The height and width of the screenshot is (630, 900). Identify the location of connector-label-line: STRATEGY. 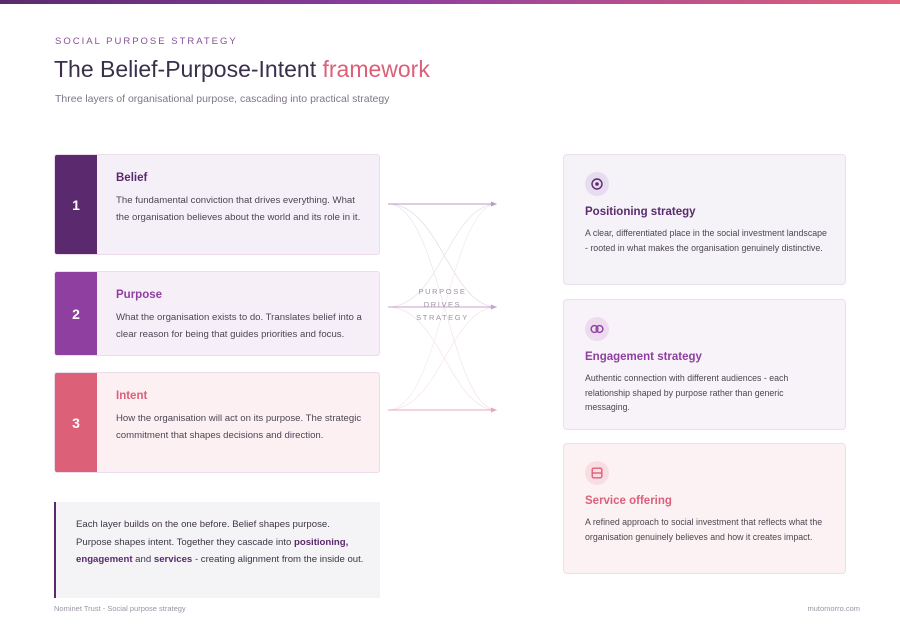
(442, 317).